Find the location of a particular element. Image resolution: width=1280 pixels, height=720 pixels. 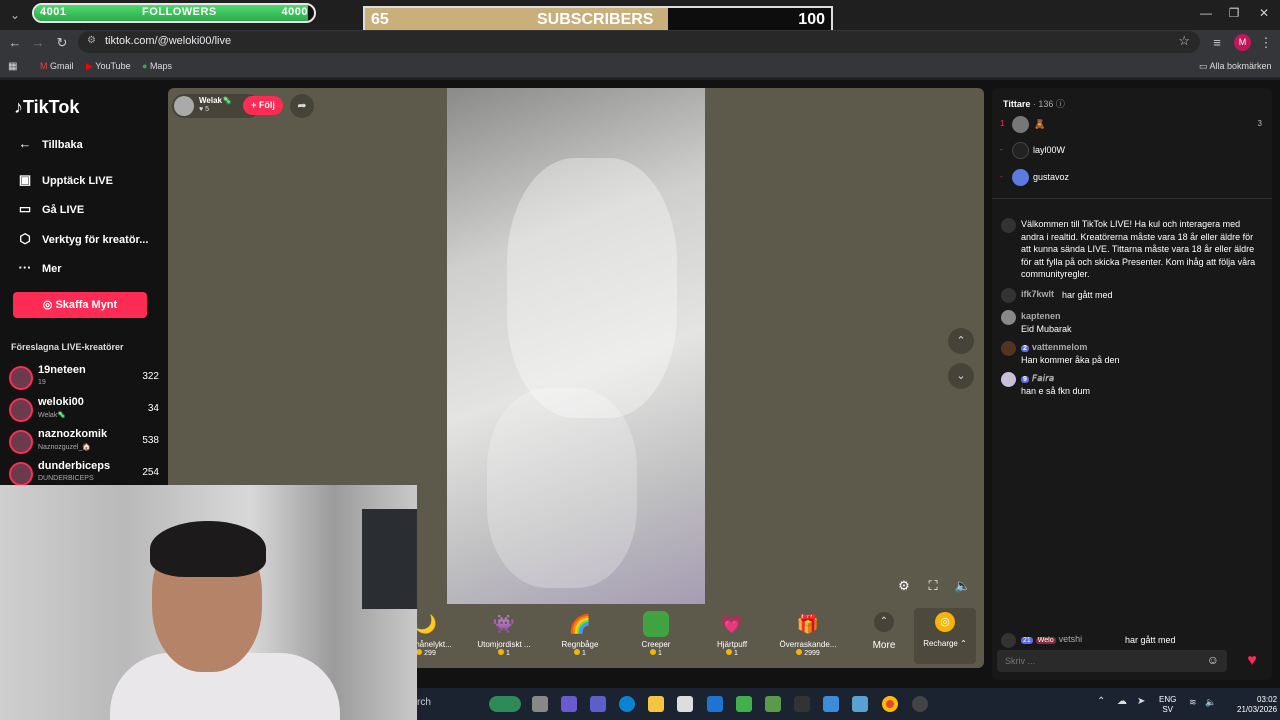

speaker-icon: 🔈 is located at coordinates (1210, 702).